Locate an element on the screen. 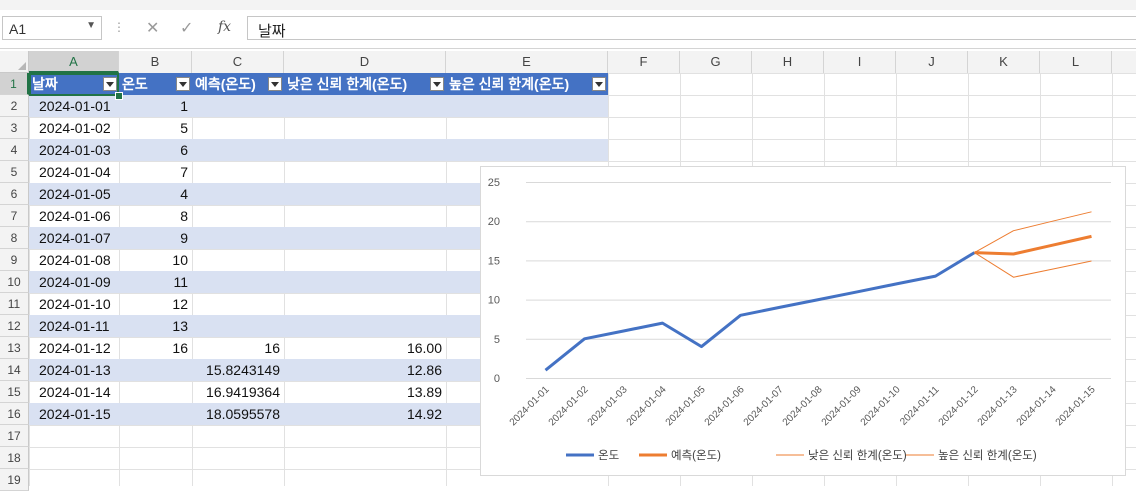 The width and height of the screenshot is (1136, 491). select-all-button is located at coordinates (14, 62).